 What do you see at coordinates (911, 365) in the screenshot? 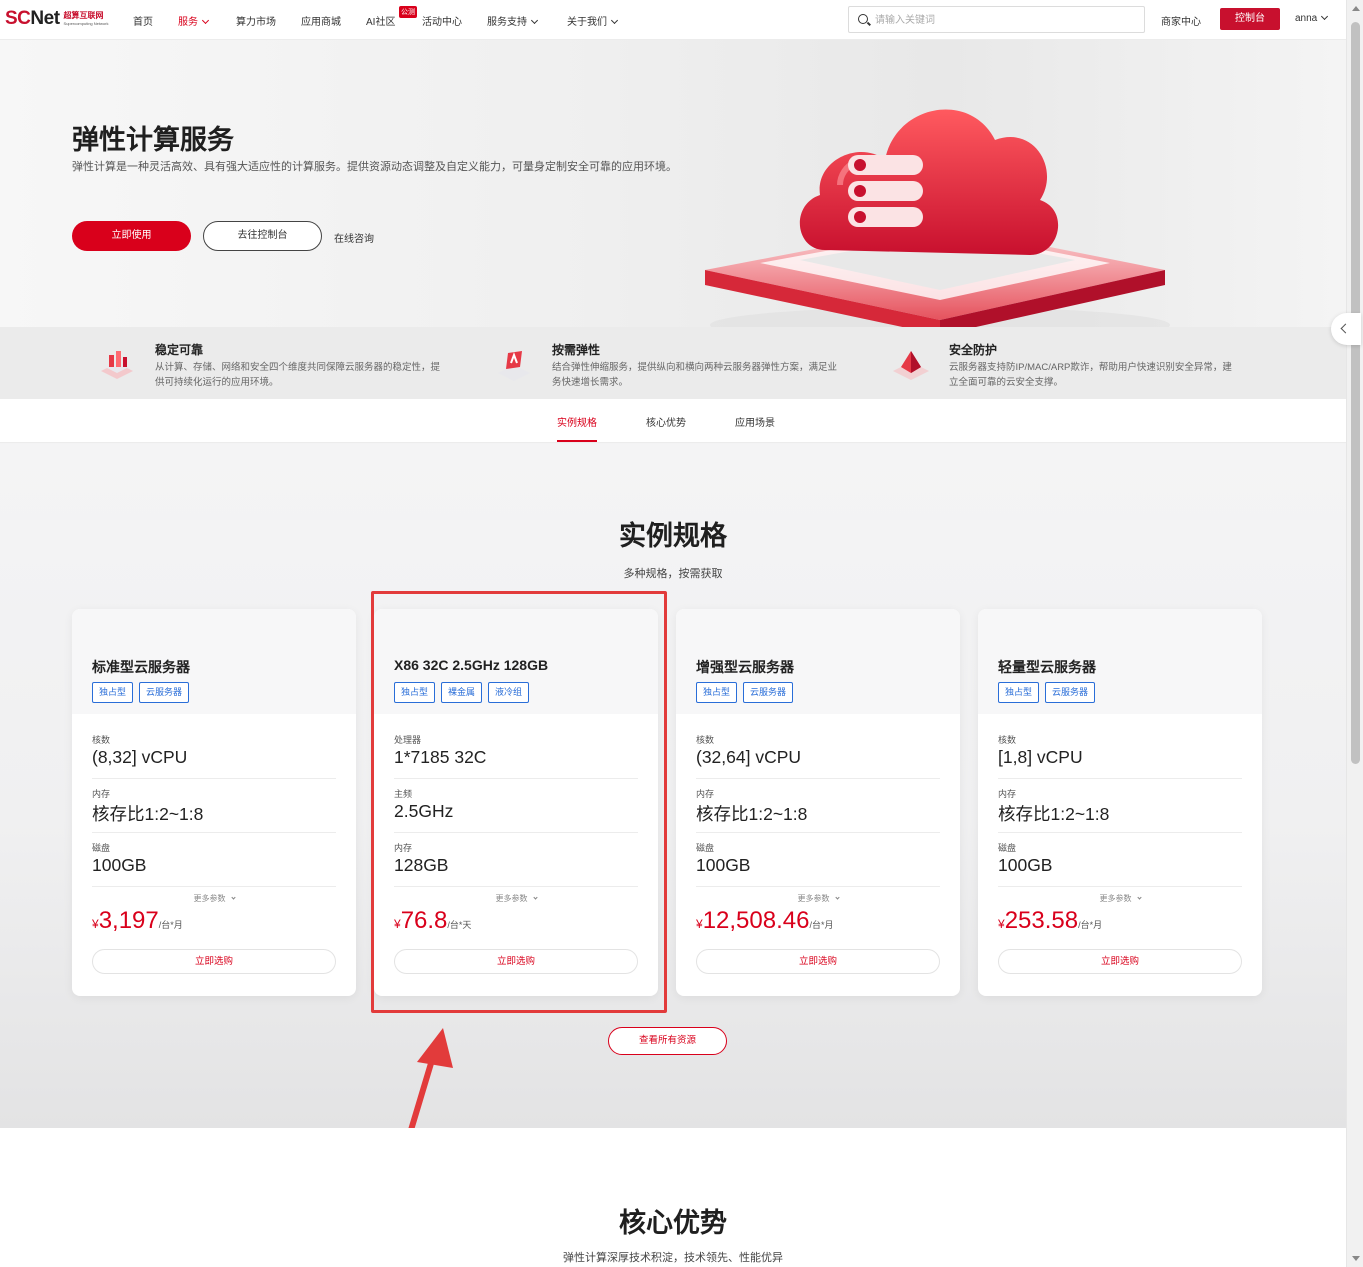
I see `shield-icon` at bounding box center [911, 365].